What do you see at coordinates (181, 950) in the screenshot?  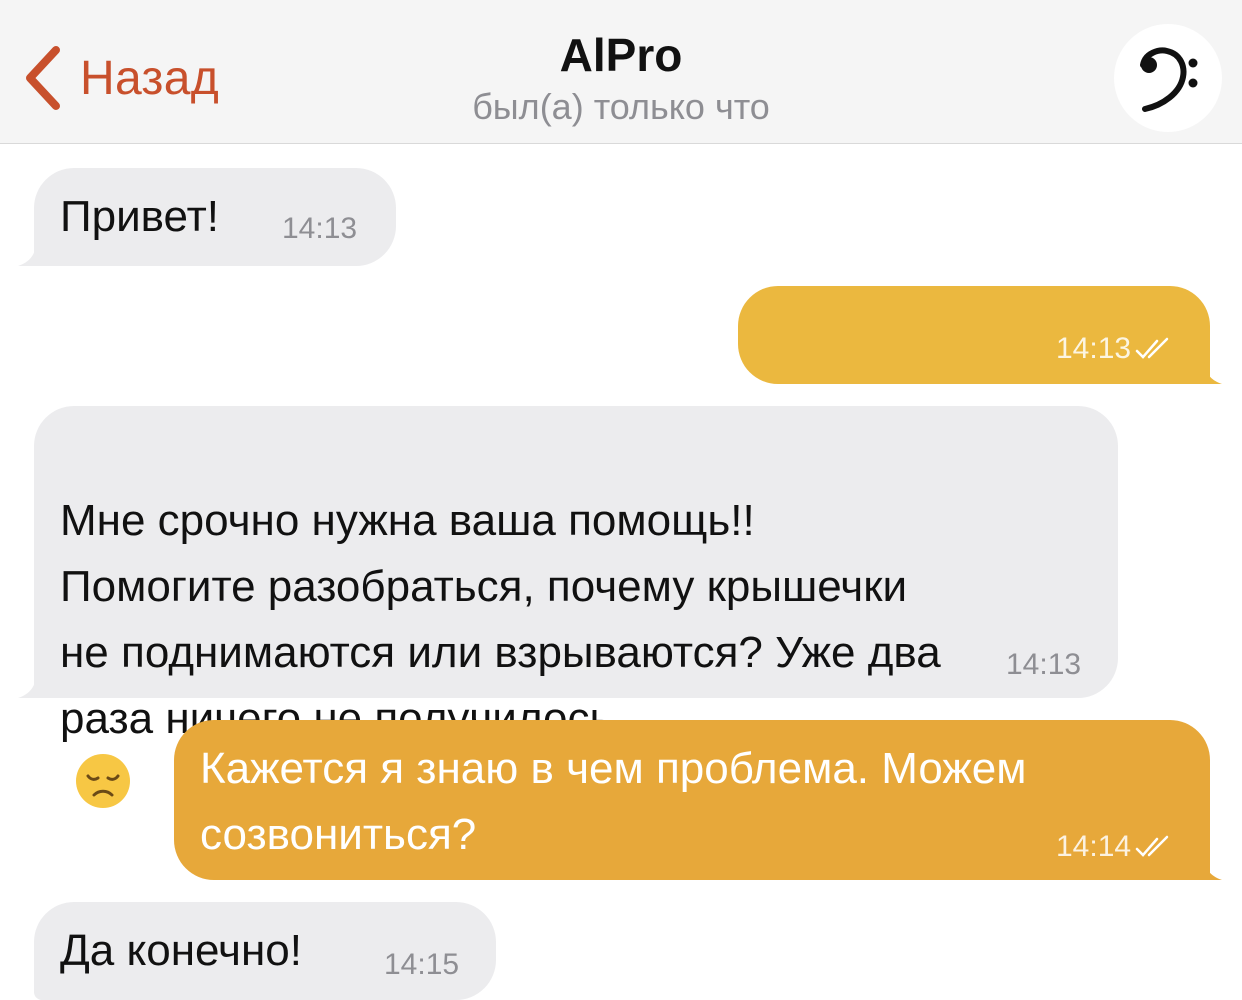 I see `message-text: Да конечно!` at bounding box center [181, 950].